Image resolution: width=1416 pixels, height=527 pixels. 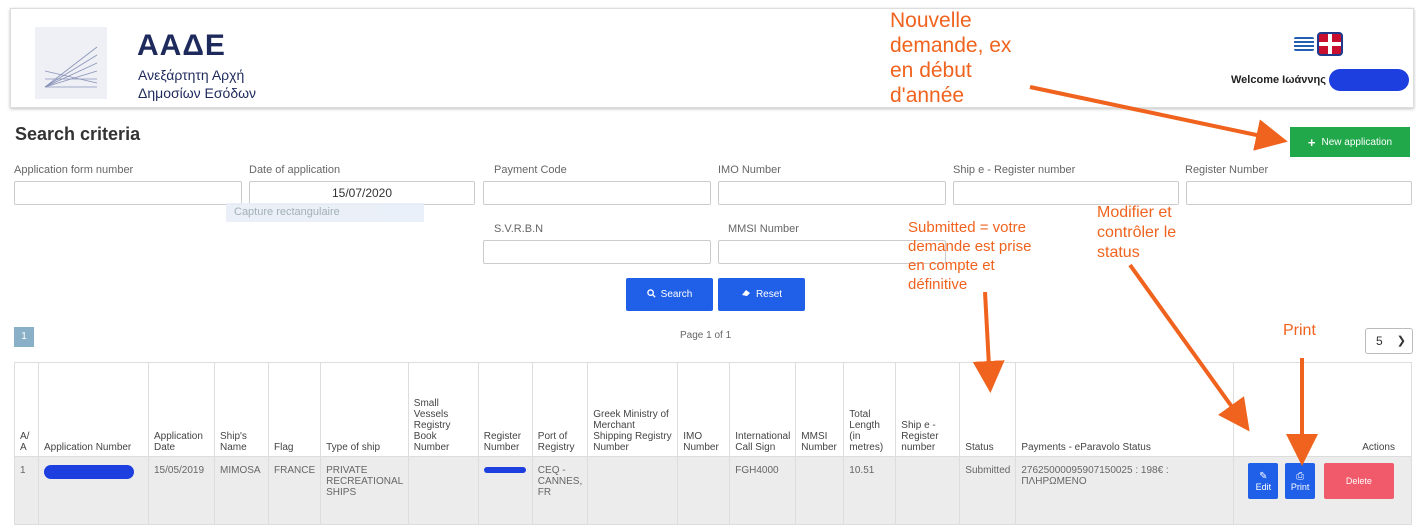 What do you see at coordinates (1118, 252) in the screenshot?
I see `annotation-modify-line3: status` at bounding box center [1118, 252].